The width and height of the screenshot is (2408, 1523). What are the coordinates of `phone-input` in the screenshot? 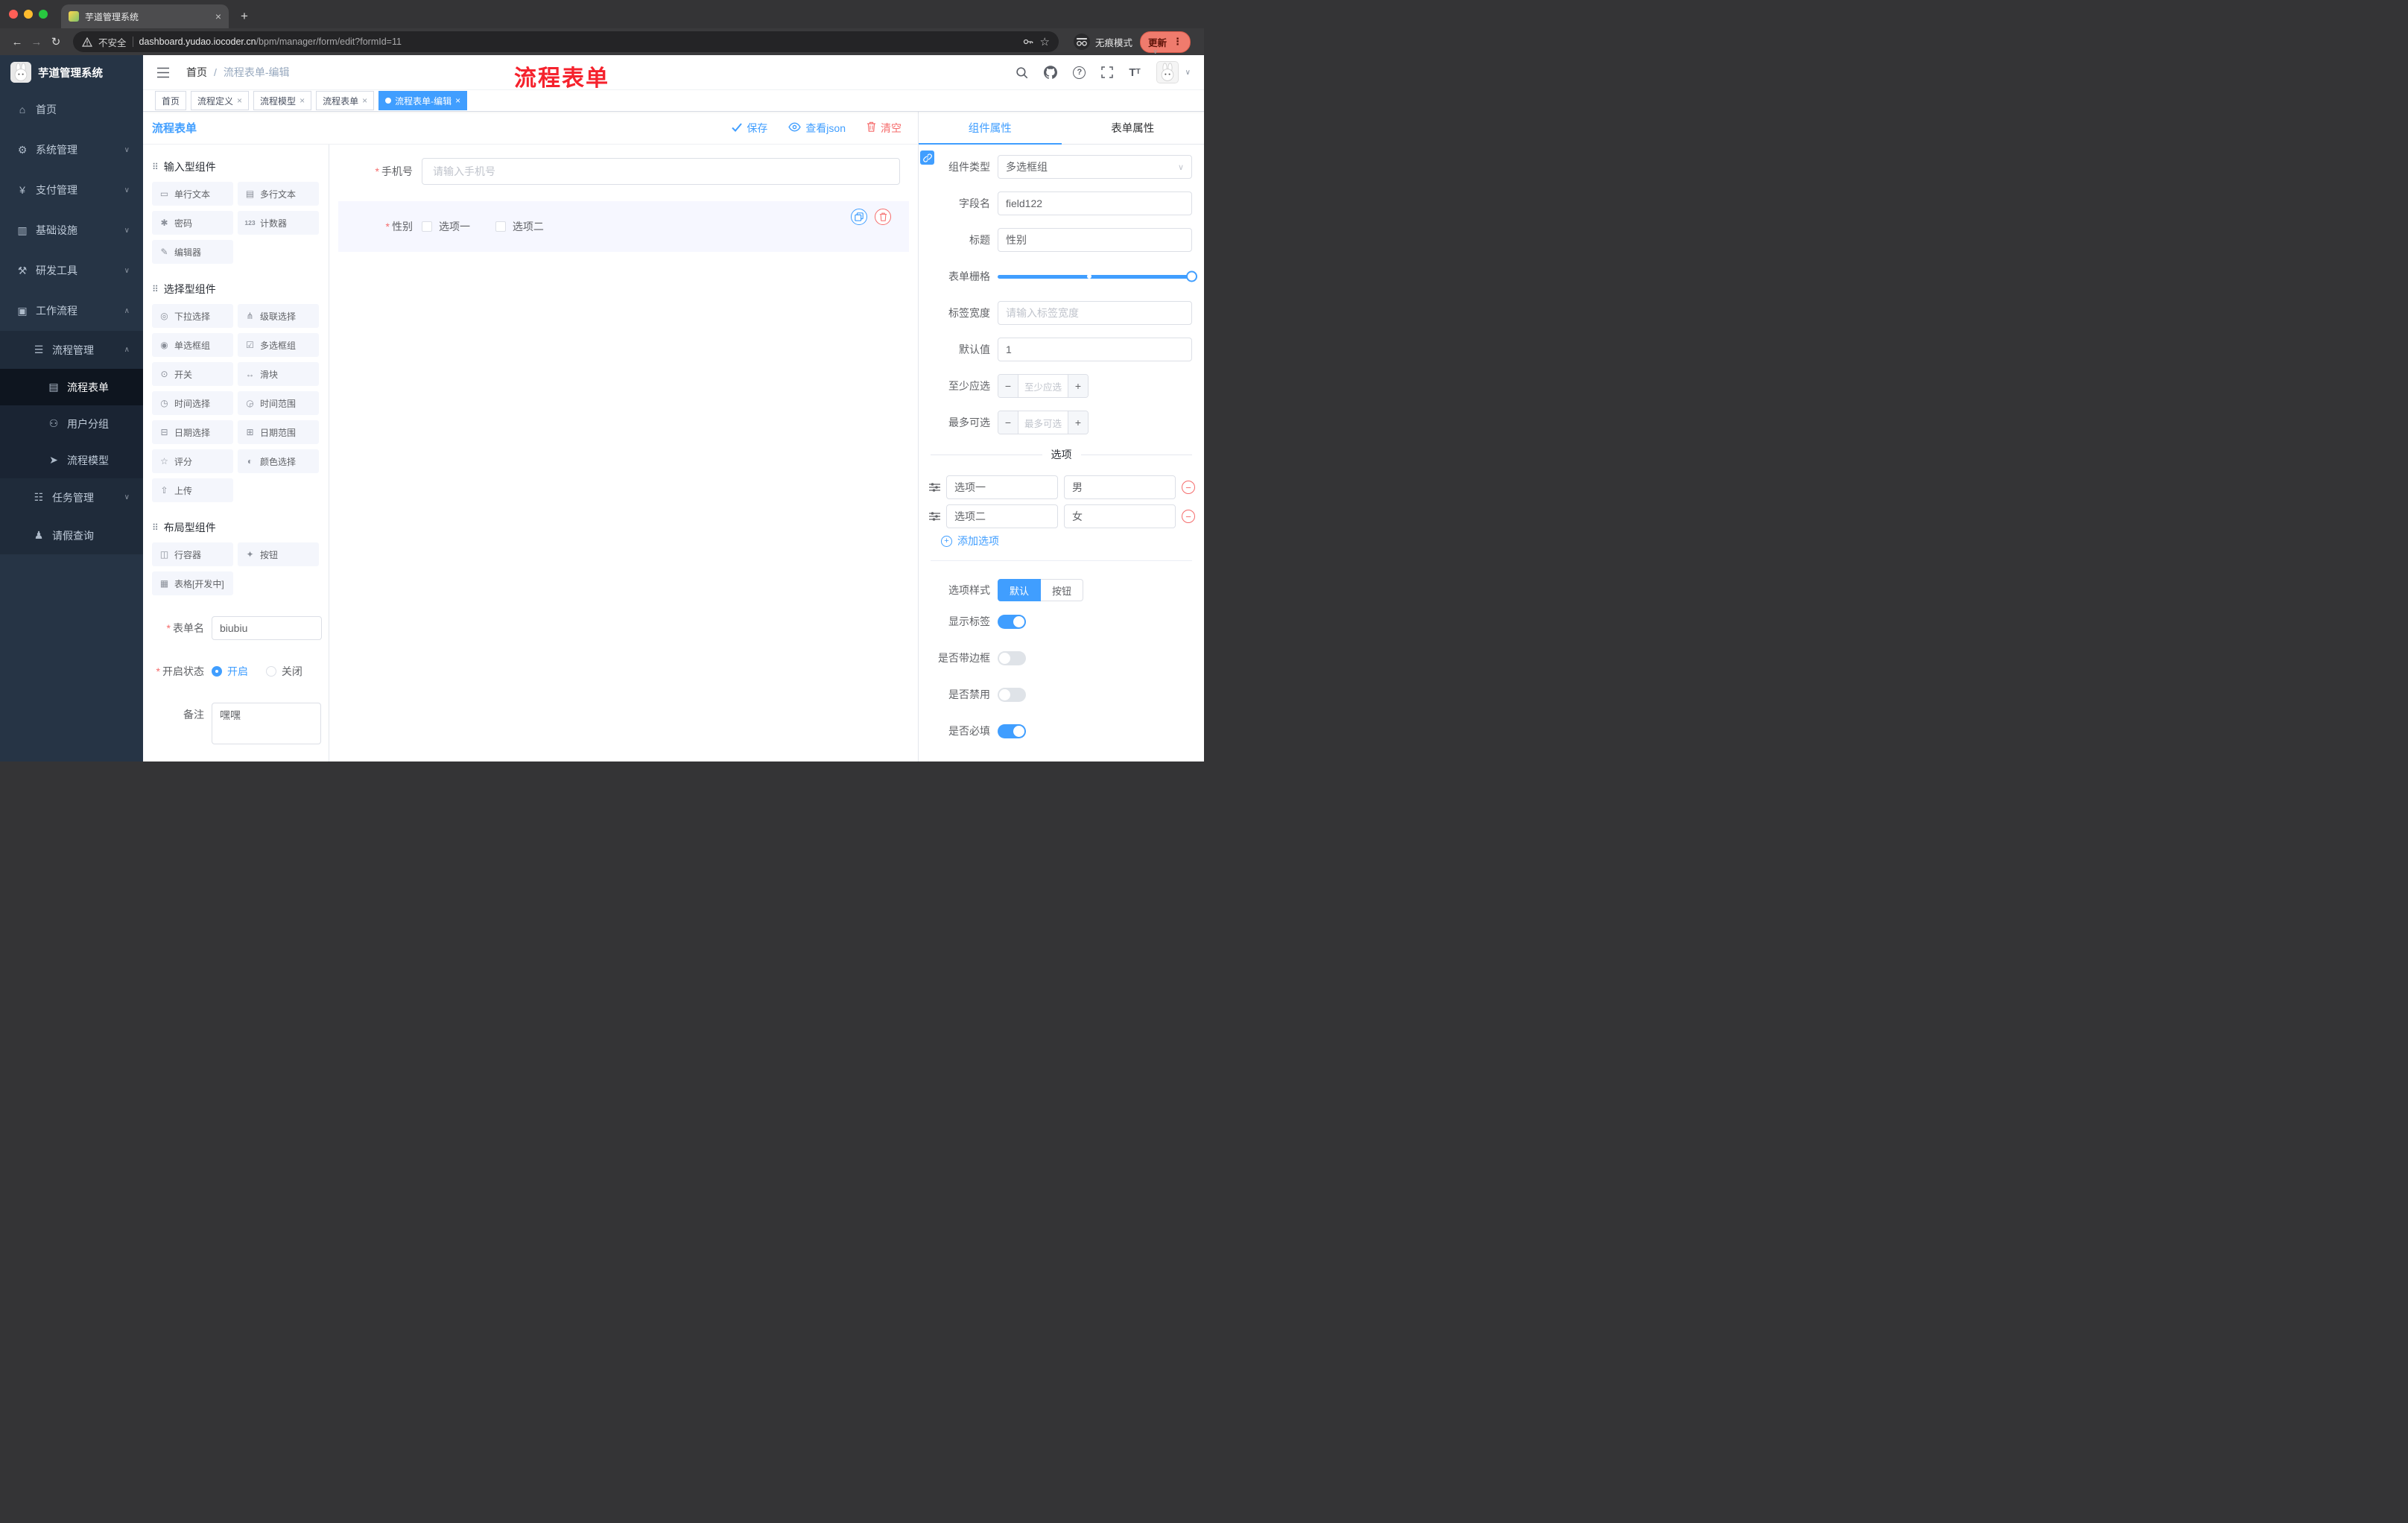 It's located at (661, 172).